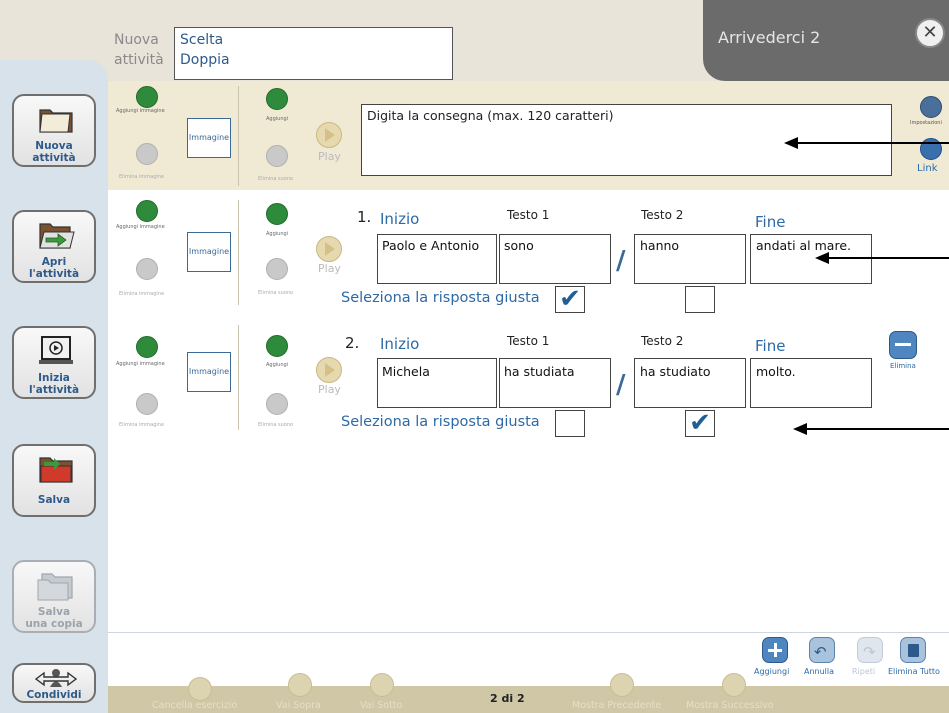 Image resolution: width=949 pixels, height=713 pixels. I want to click on play-screen-icon, so click(56, 350).